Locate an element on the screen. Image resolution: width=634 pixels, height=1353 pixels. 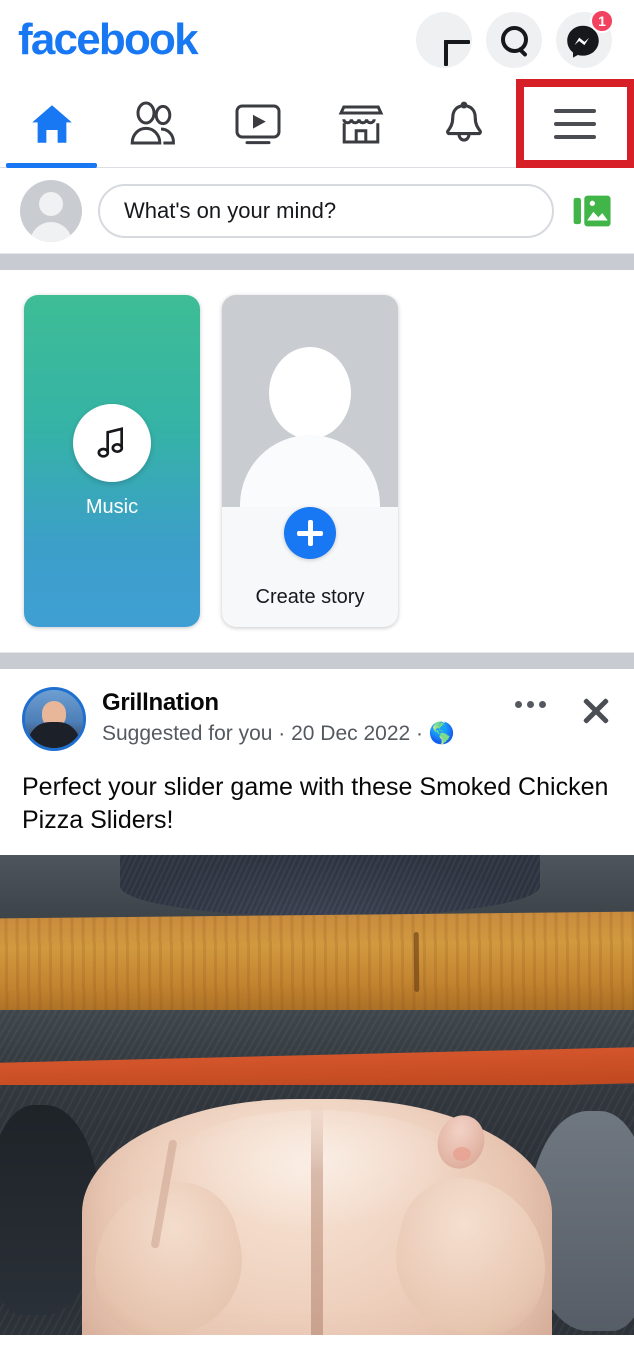
top-bar: facebook 1 is located at coordinates (317, 40).